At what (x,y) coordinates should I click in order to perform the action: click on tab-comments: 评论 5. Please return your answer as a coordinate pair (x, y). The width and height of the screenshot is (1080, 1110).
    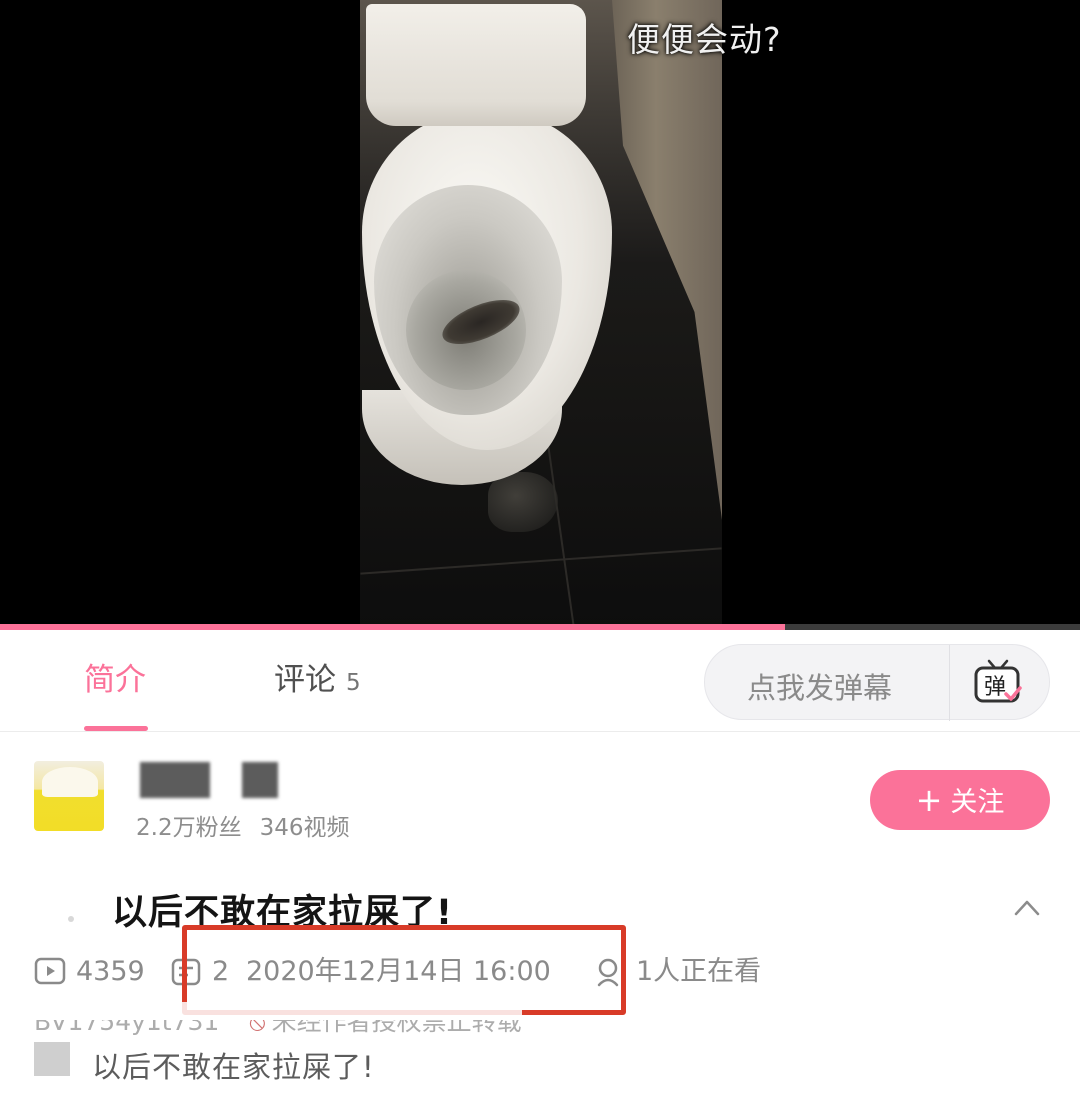
    Looking at the image, I should click on (317, 681).